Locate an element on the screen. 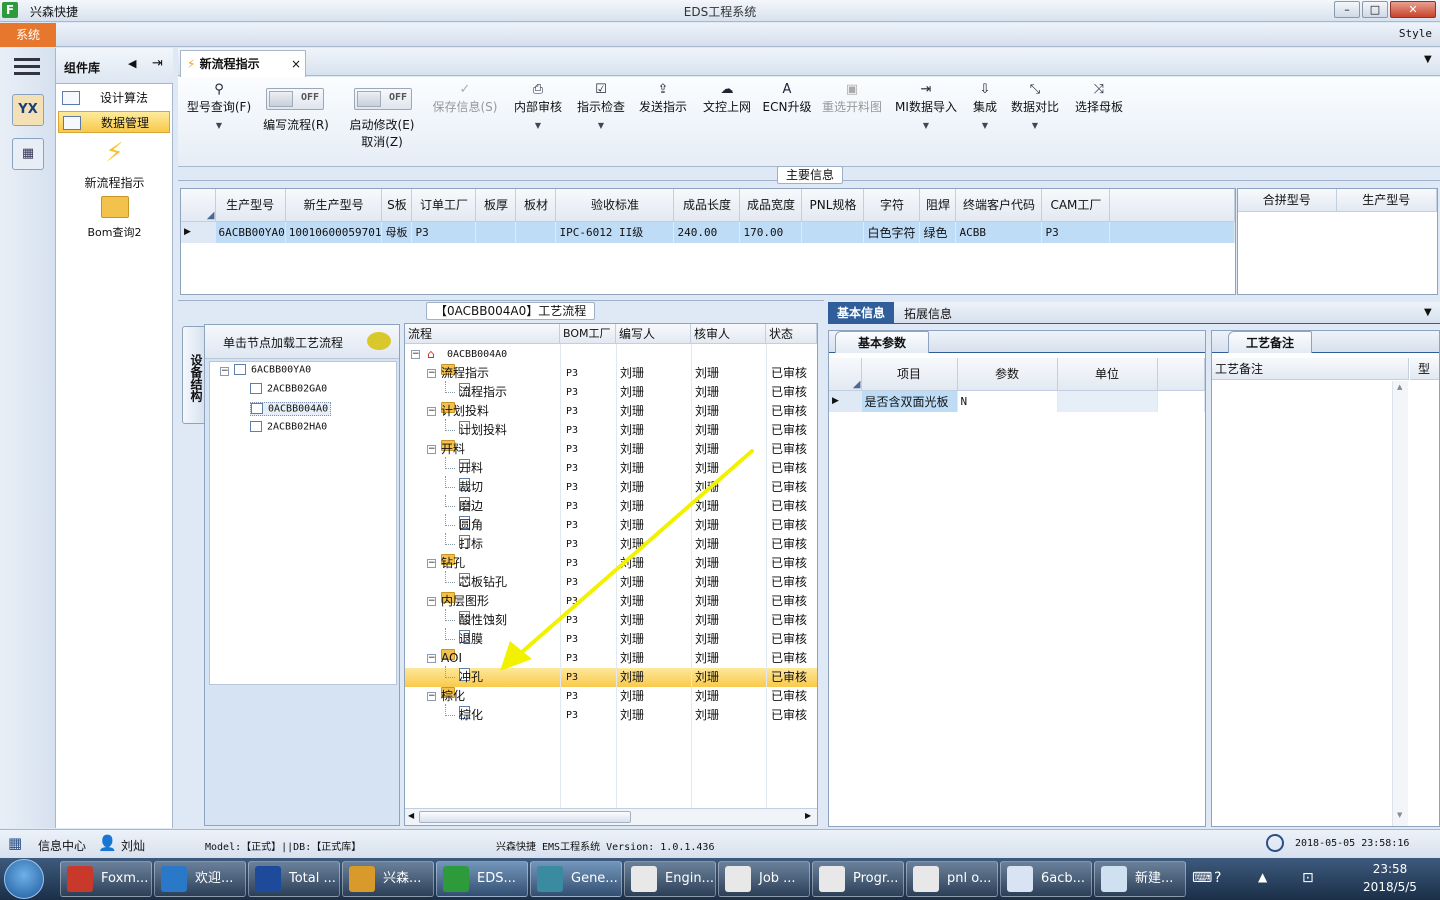 The height and width of the screenshot is (900, 1440). reselect-cut-button: ▣ 重选开料图 is located at coordinates (852, 98).